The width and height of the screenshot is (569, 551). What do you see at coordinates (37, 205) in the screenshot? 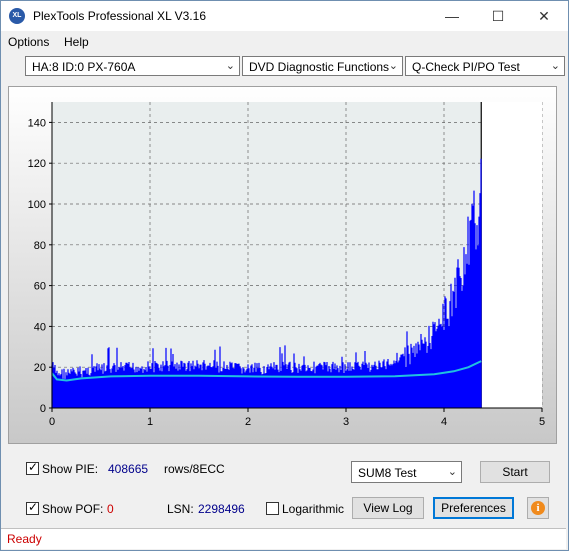
I see `y-tick-label: 100` at bounding box center [37, 205].